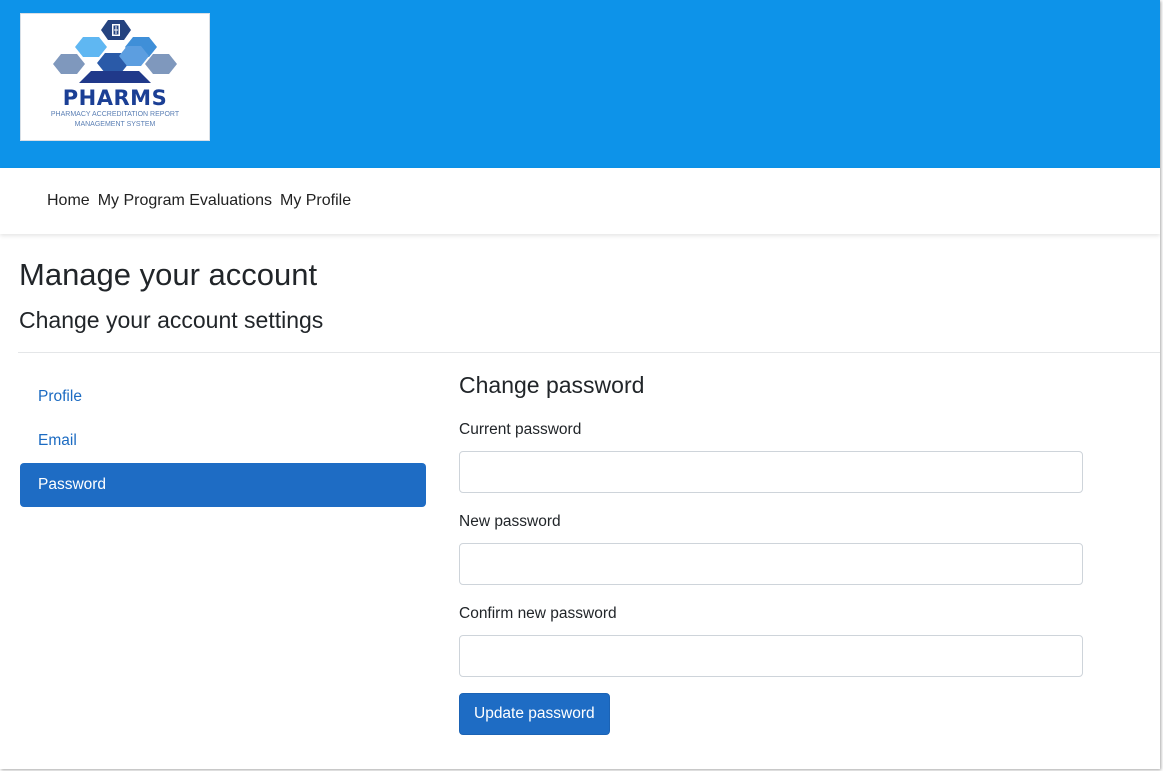  What do you see at coordinates (171, 320) in the screenshot?
I see `page-subtitle: Change your account settings` at bounding box center [171, 320].